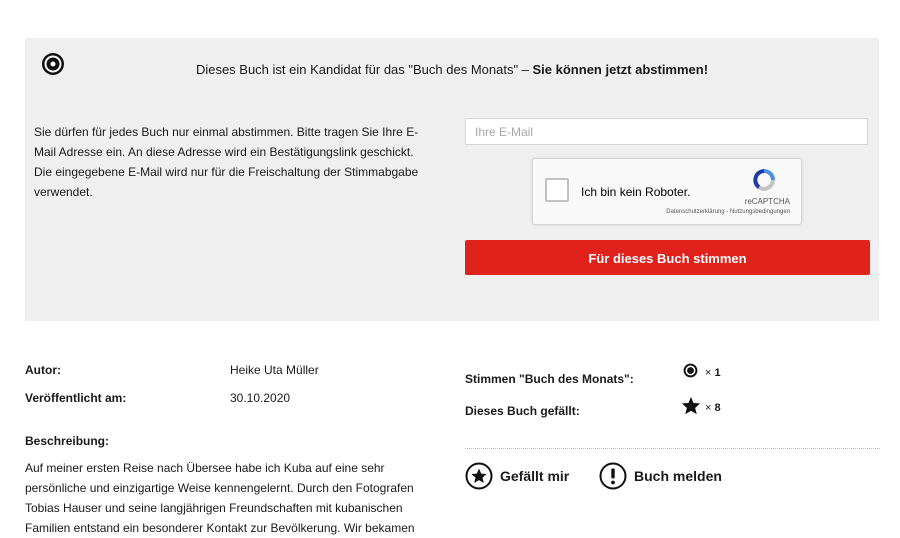  Describe the element at coordinates (479, 476) in the screenshot. I see `star-circle-icon` at that location.